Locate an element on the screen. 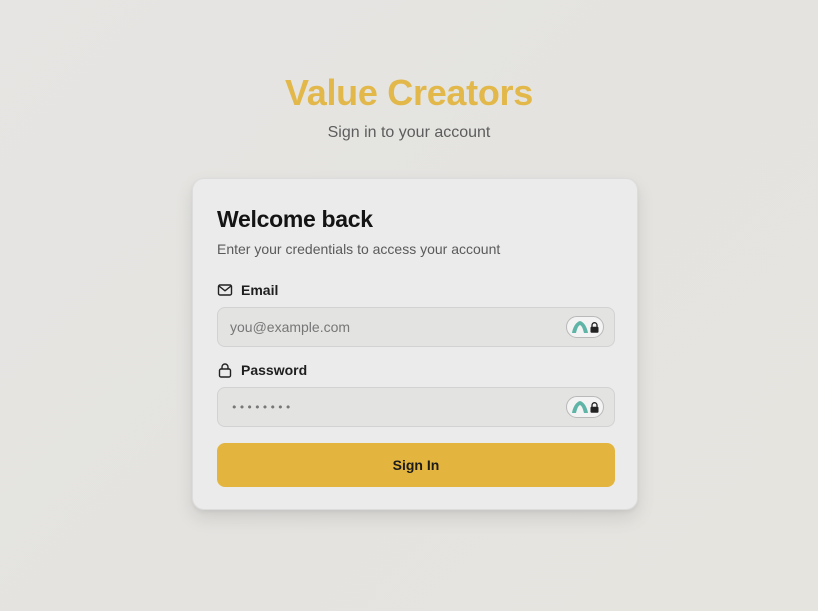 The height and width of the screenshot is (611, 818). sign-in-button: Sign In is located at coordinates (416, 465).